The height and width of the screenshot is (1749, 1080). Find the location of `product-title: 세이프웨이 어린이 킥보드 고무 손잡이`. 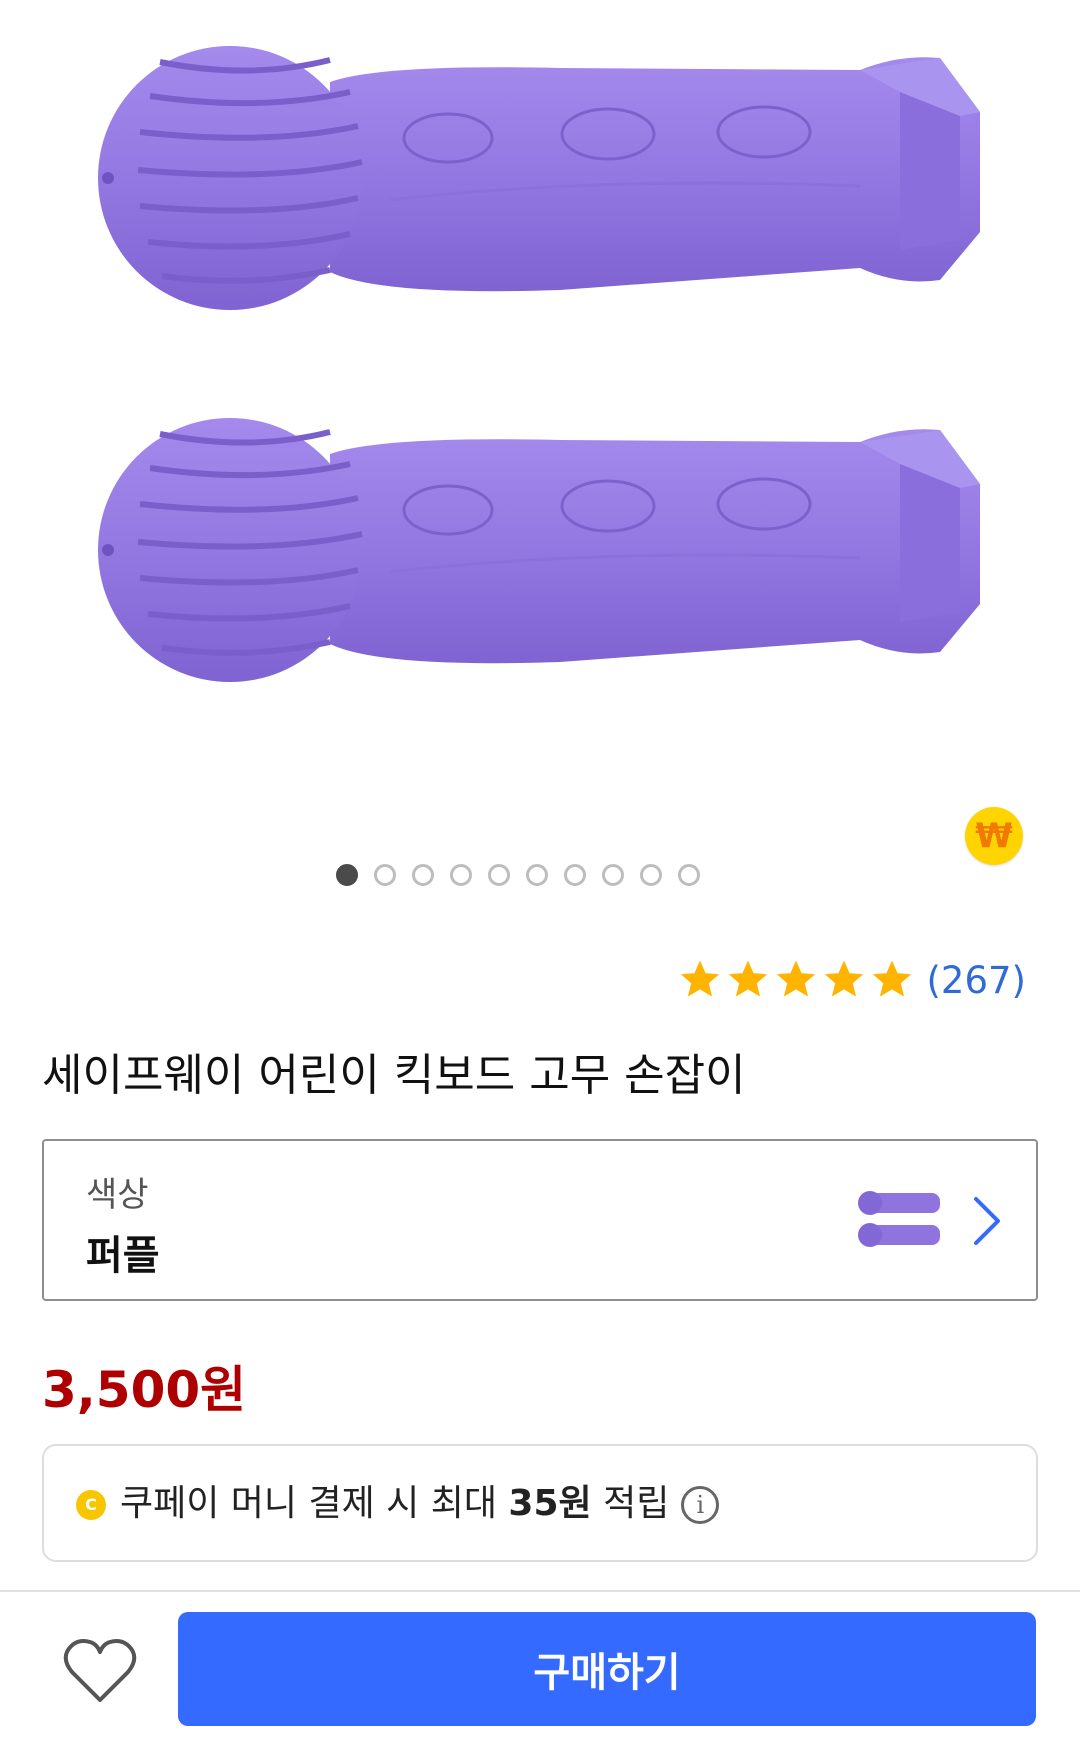

product-title: 세이프웨이 어린이 킥보드 고무 손잡이 is located at coordinates (394, 1075).